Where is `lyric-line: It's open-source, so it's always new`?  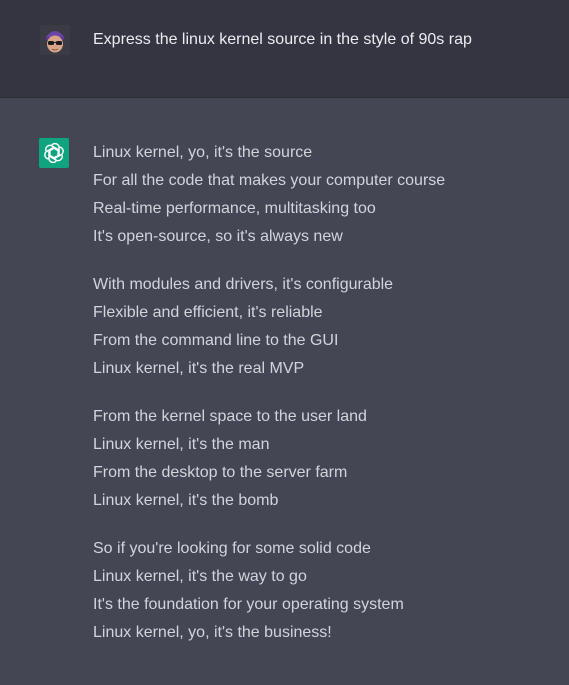 lyric-line: It's open-source, so it's always new is located at coordinates (218, 236).